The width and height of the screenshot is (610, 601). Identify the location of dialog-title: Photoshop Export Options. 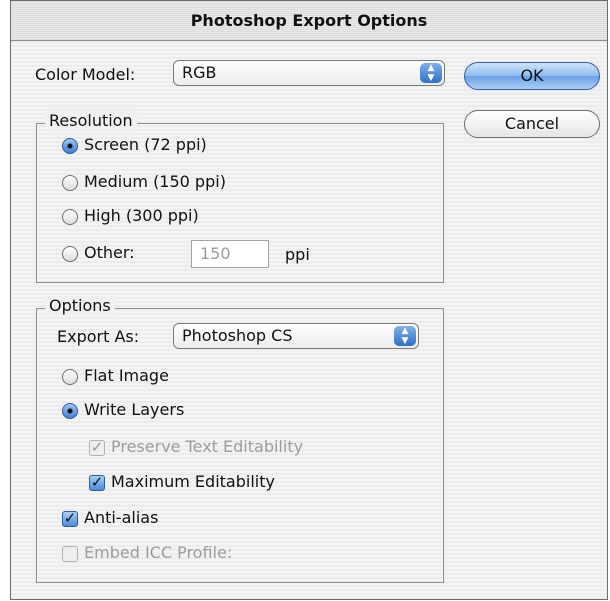
(309, 21).